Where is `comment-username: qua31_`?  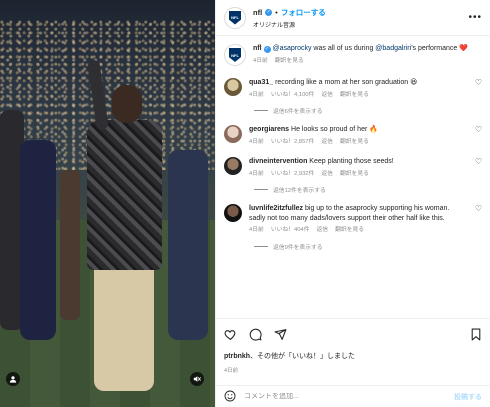 comment-username: qua31_ is located at coordinates (261, 82).